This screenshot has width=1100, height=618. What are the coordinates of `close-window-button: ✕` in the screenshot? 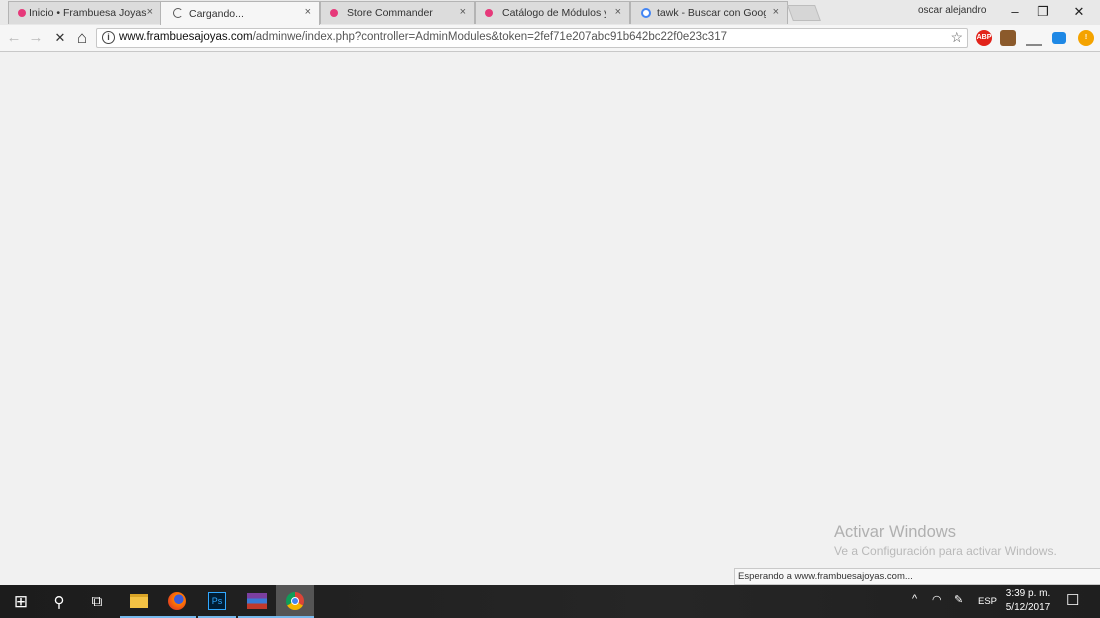 It's located at (1079, 12).